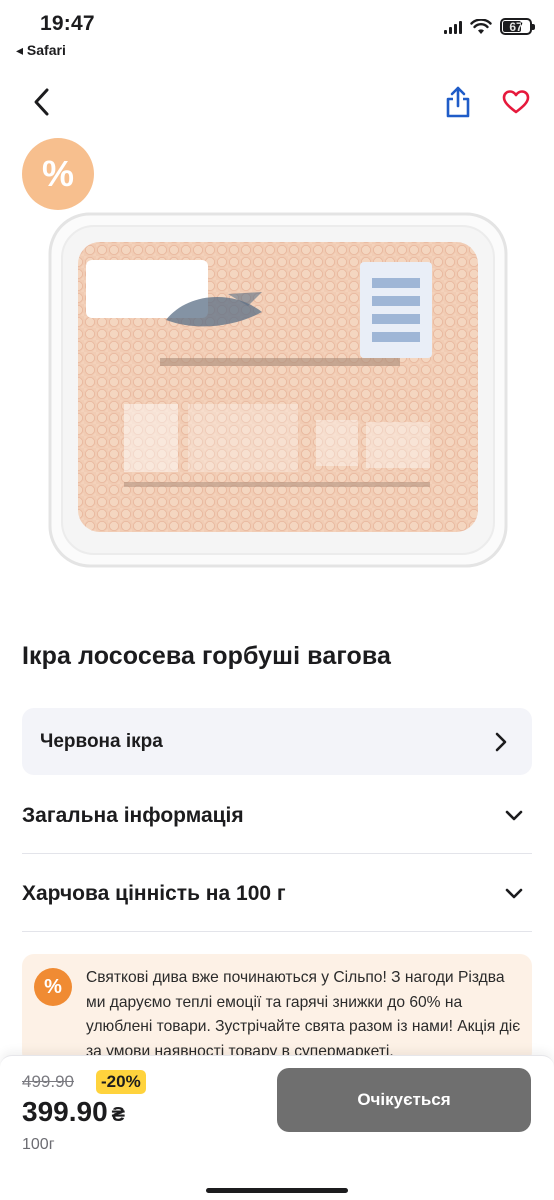 The image size is (554, 1200). I want to click on nutrition-accordion: Харчова цінність на 100 г, so click(277, 894).